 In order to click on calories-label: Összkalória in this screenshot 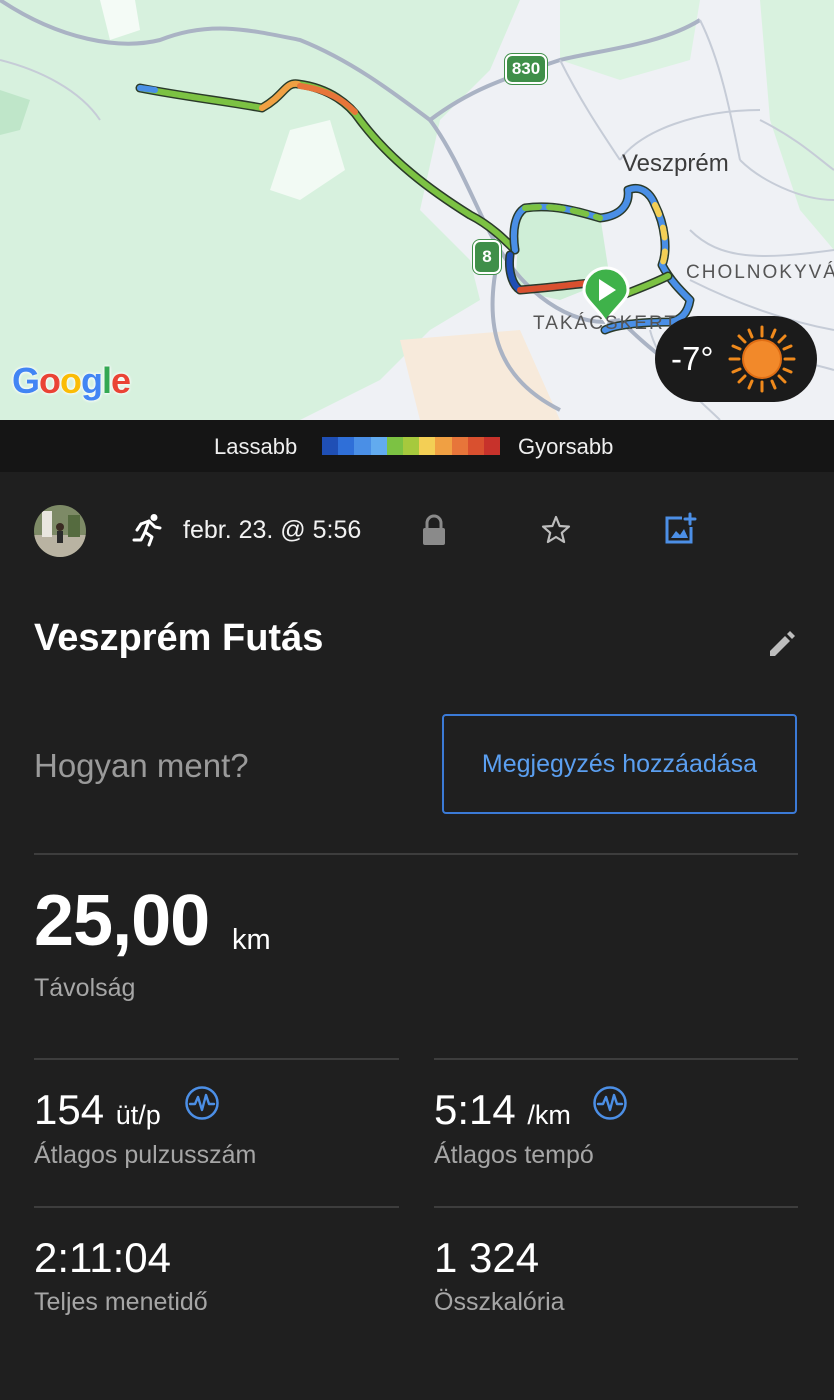, I will do `click(499, 1302)`.